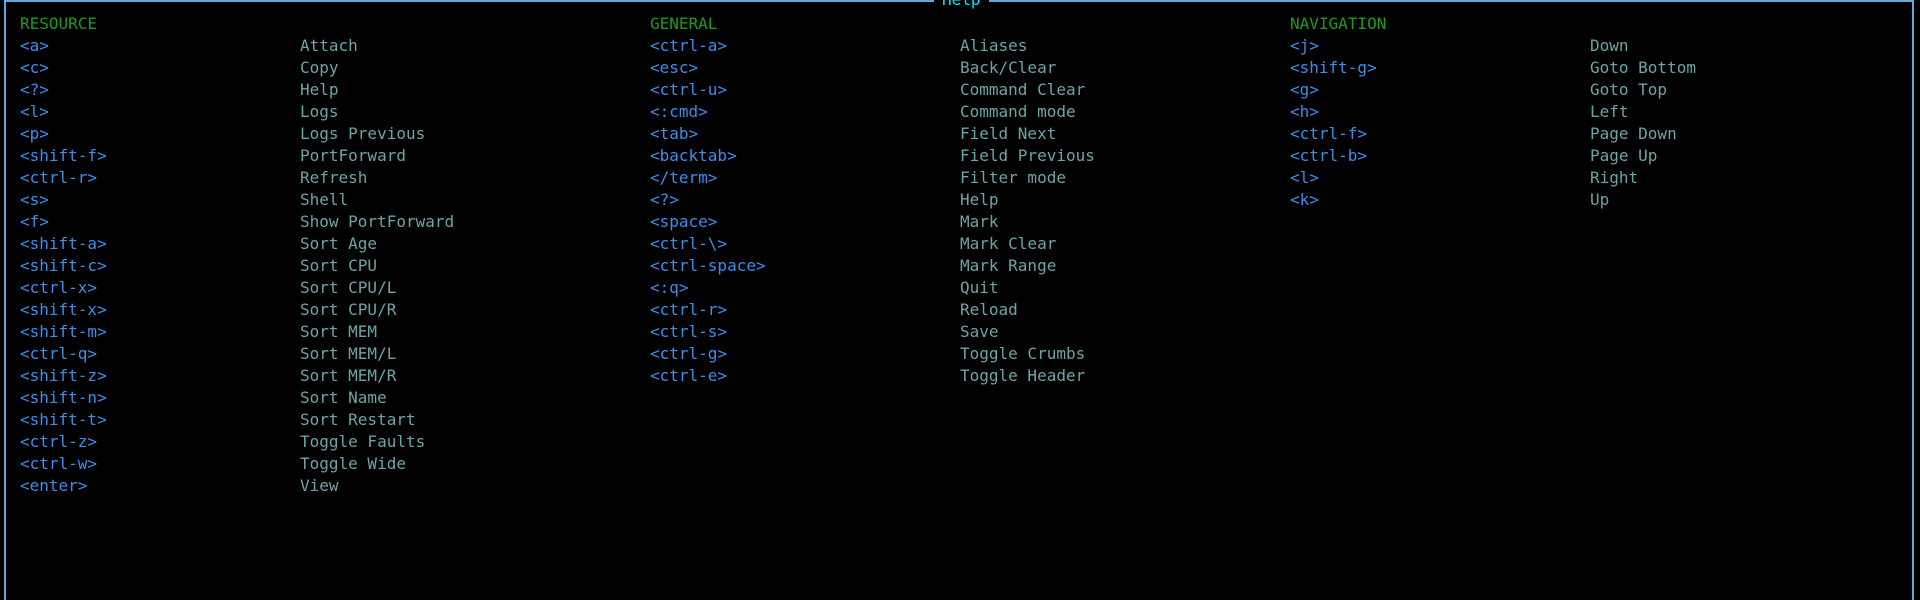 The width and height of the screenshot is (1920, 600). I want to click on shortcut-description: Back/Clear, so click(1008, 67).